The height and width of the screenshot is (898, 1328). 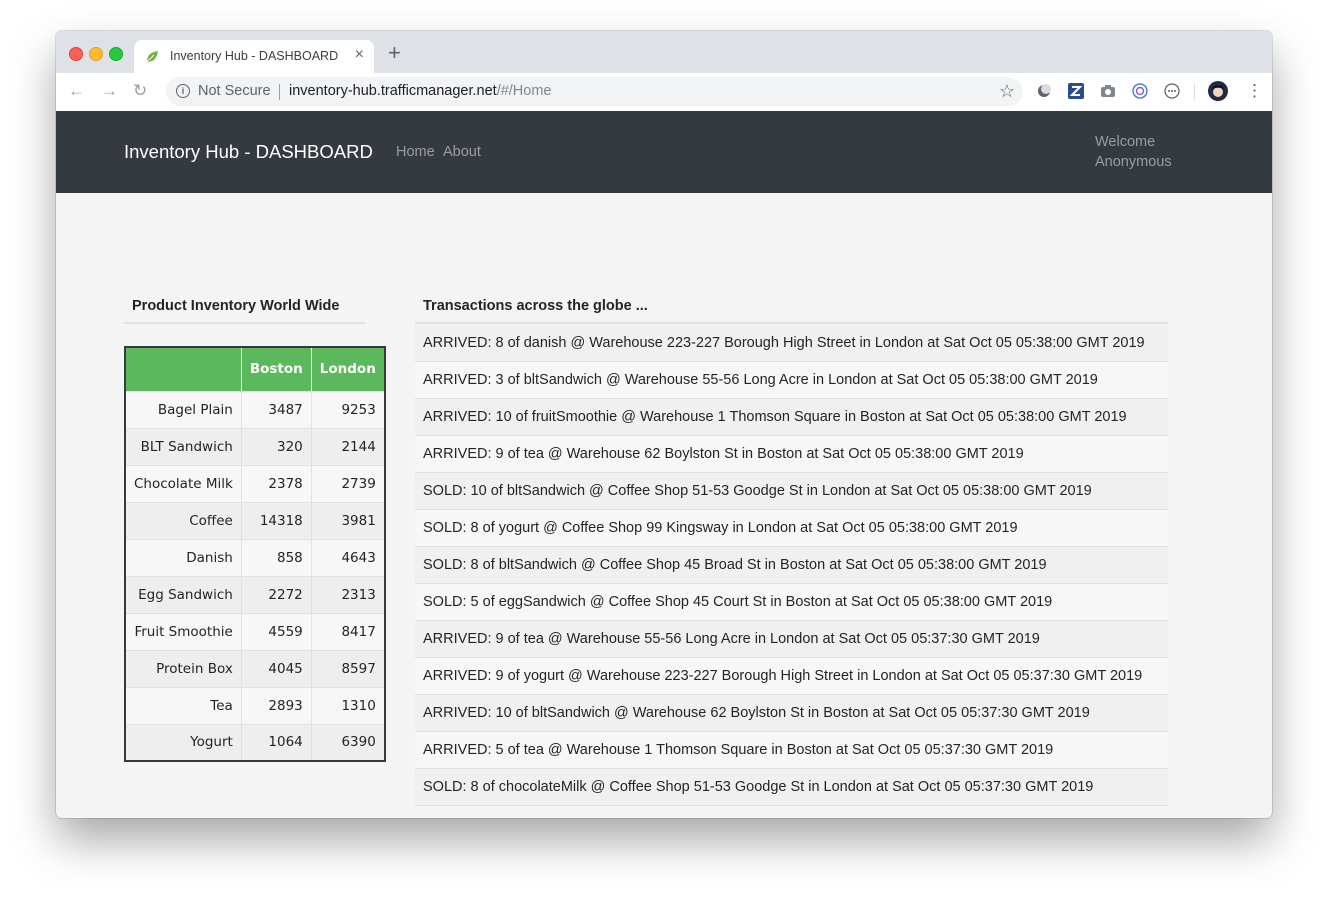 What do you see at coordinates (183, 742) in the screenshot?
I see `product-cell: Yogurt` at bounding box center [183, 742].